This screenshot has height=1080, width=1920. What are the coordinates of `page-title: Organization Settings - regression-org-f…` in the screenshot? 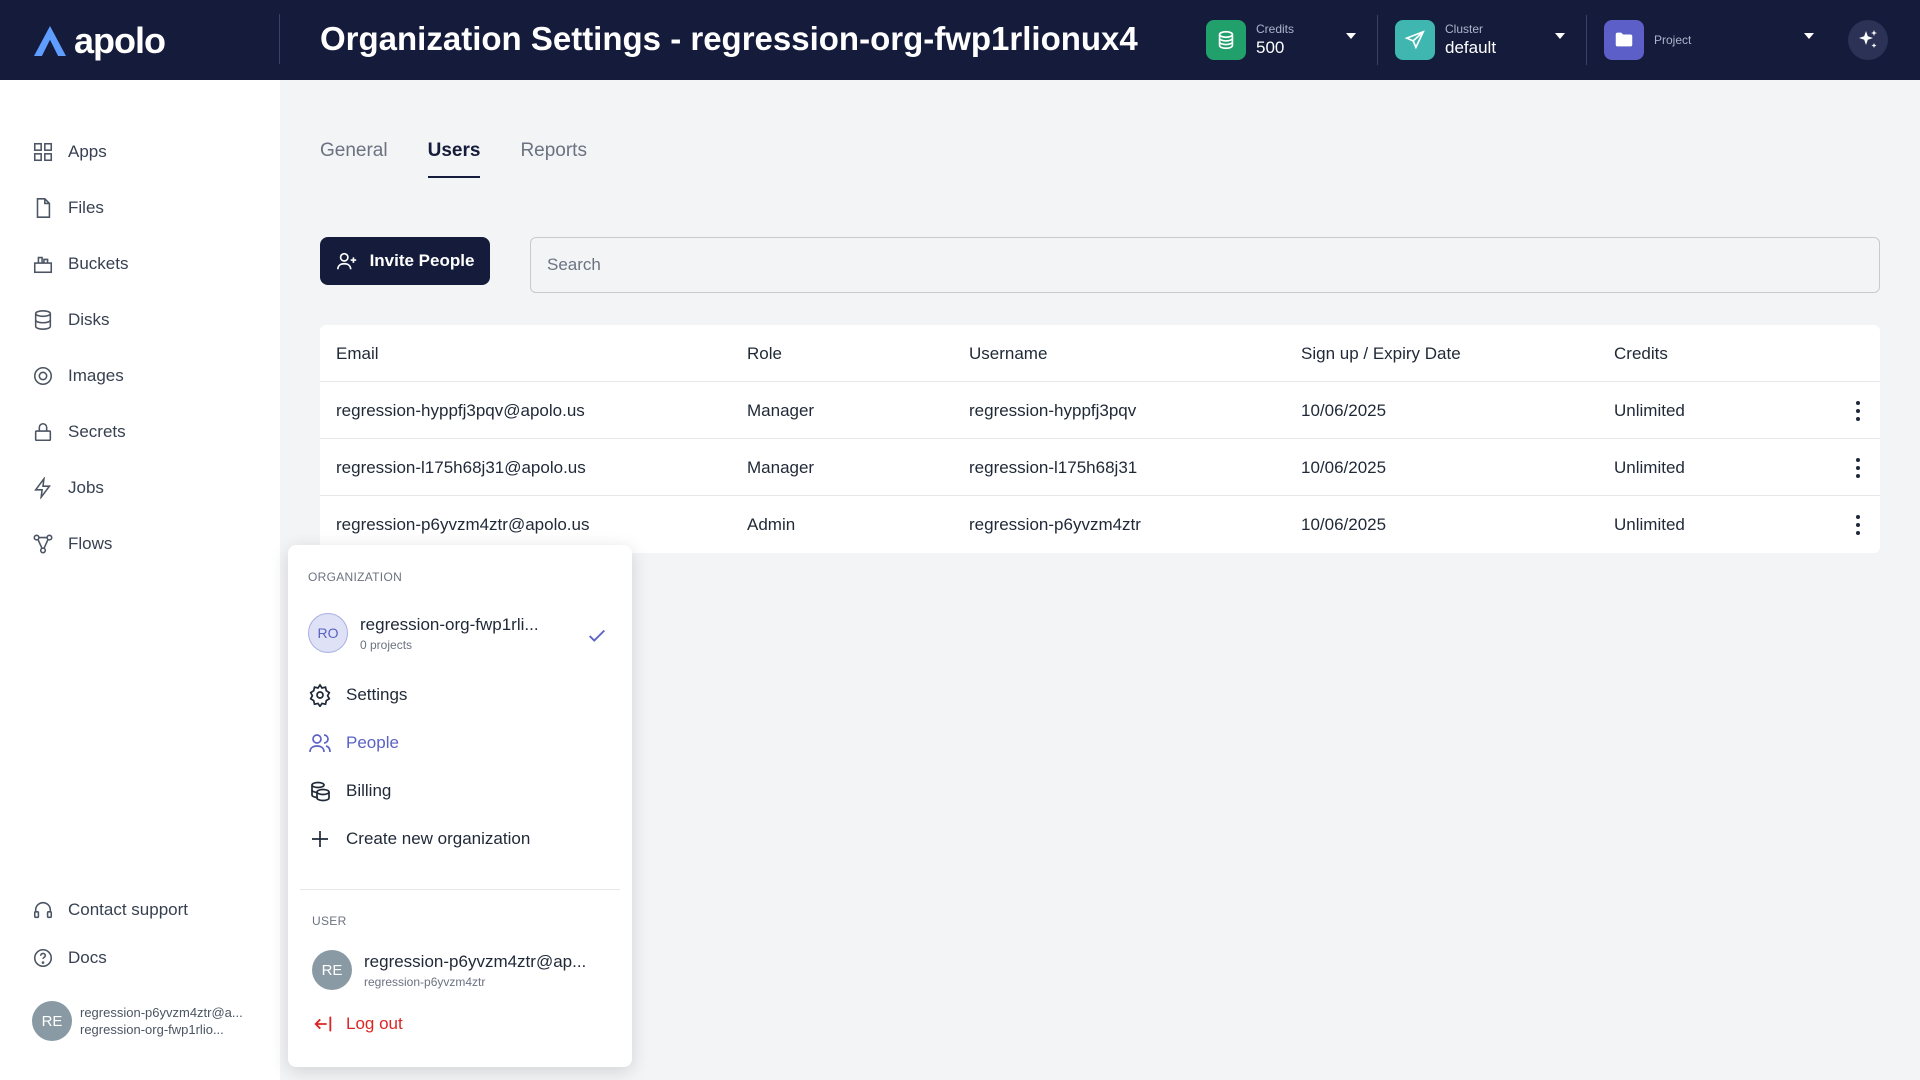 It's located at (729, 38).